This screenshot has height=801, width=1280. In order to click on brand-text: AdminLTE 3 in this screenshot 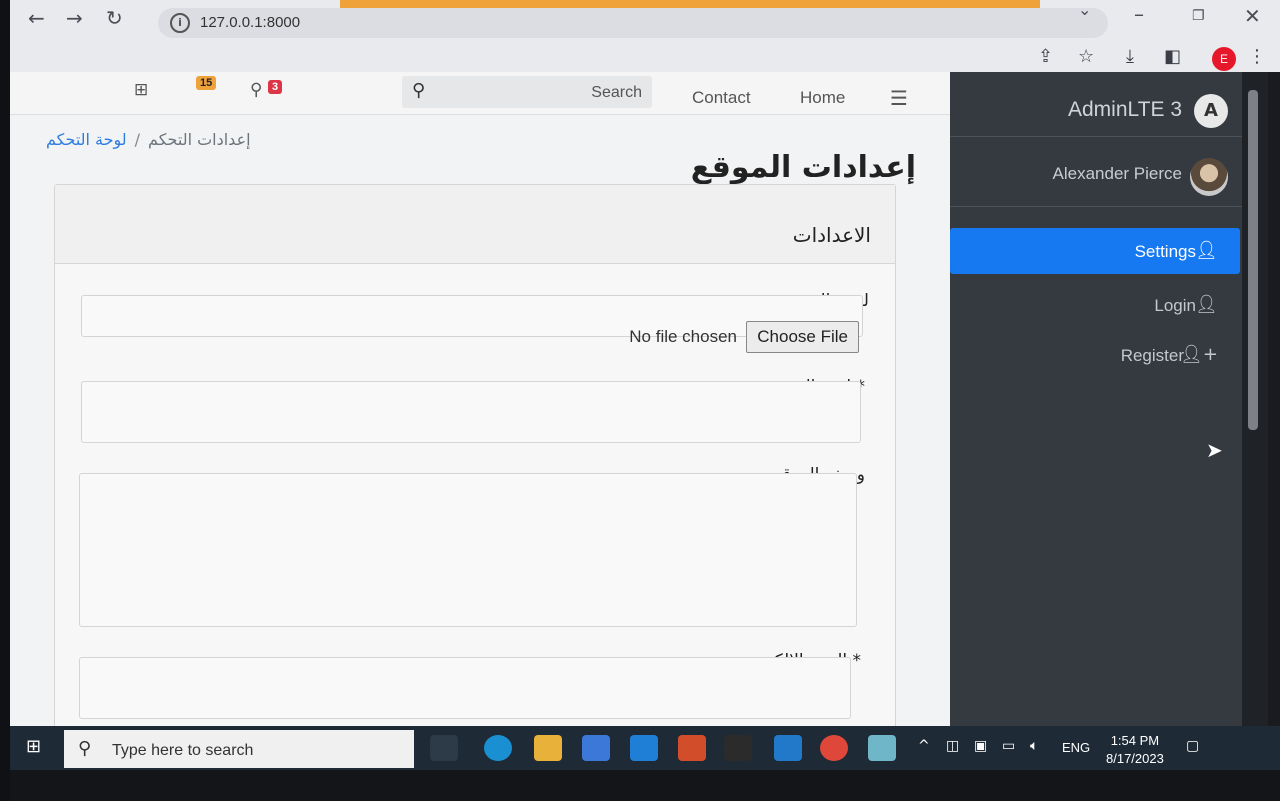, I will do `click(1125, 109)`.